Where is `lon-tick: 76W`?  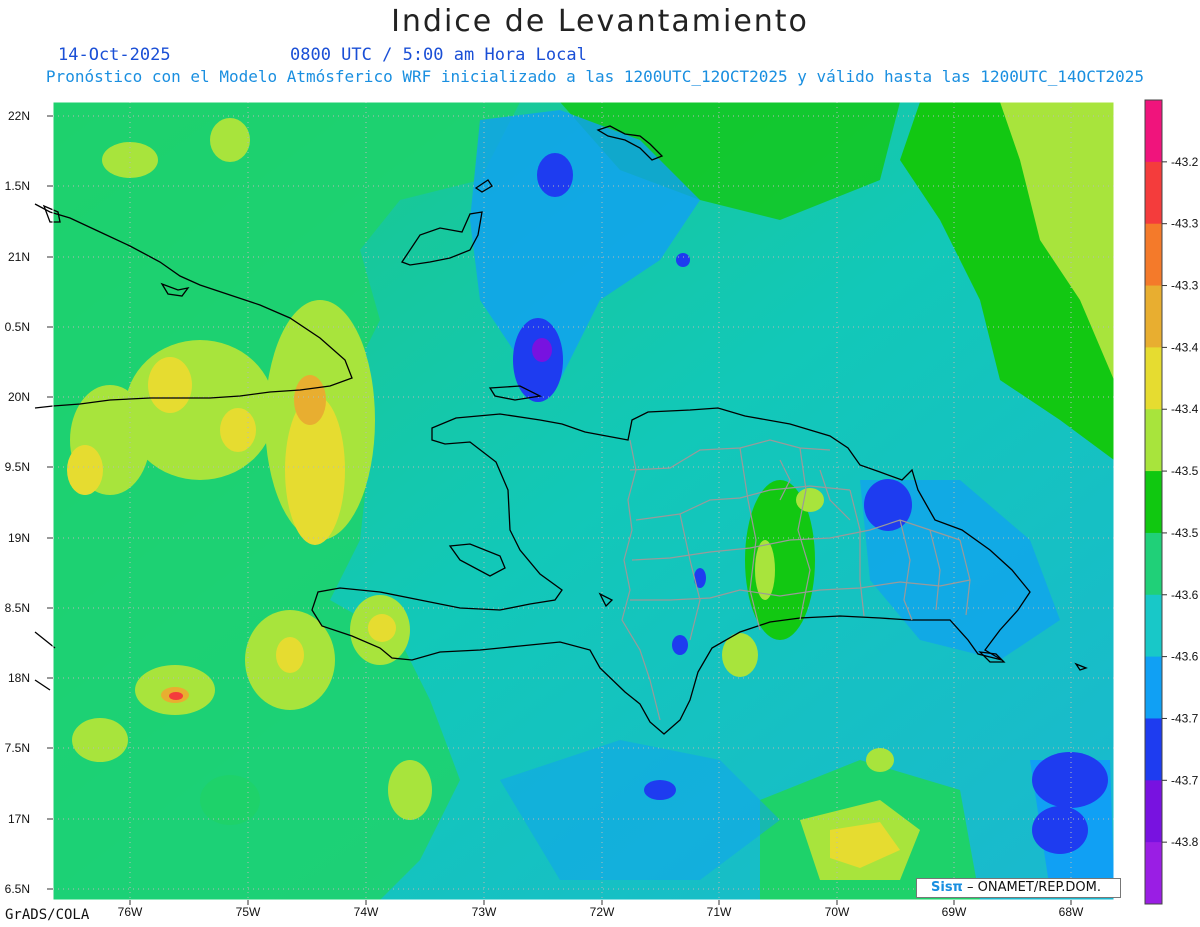
lon-tick: 76W is located at coordinates (130, 909).